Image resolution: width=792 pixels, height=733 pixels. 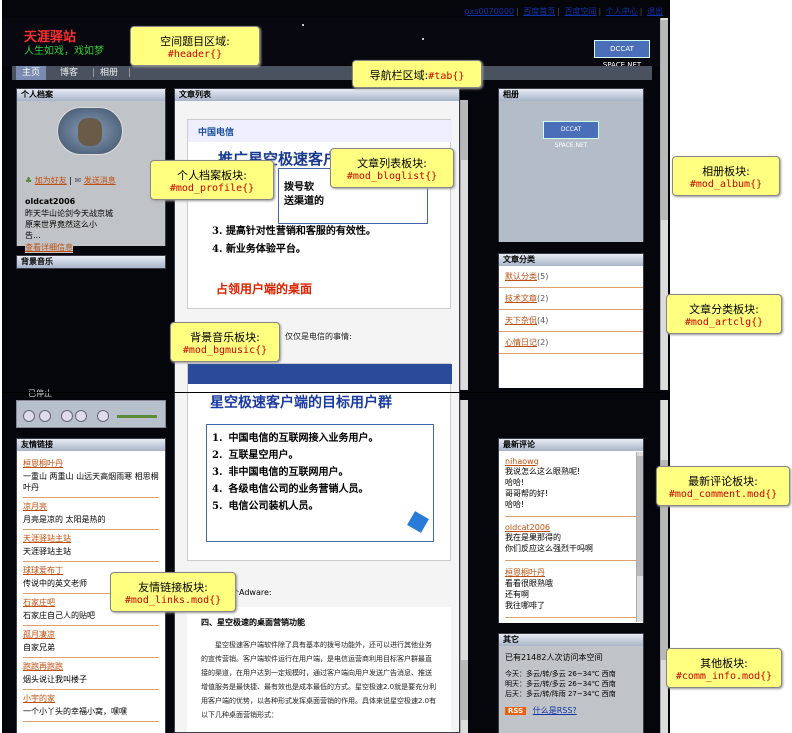 I want to click on tab-album: 相册, so click(x=109, y=73).